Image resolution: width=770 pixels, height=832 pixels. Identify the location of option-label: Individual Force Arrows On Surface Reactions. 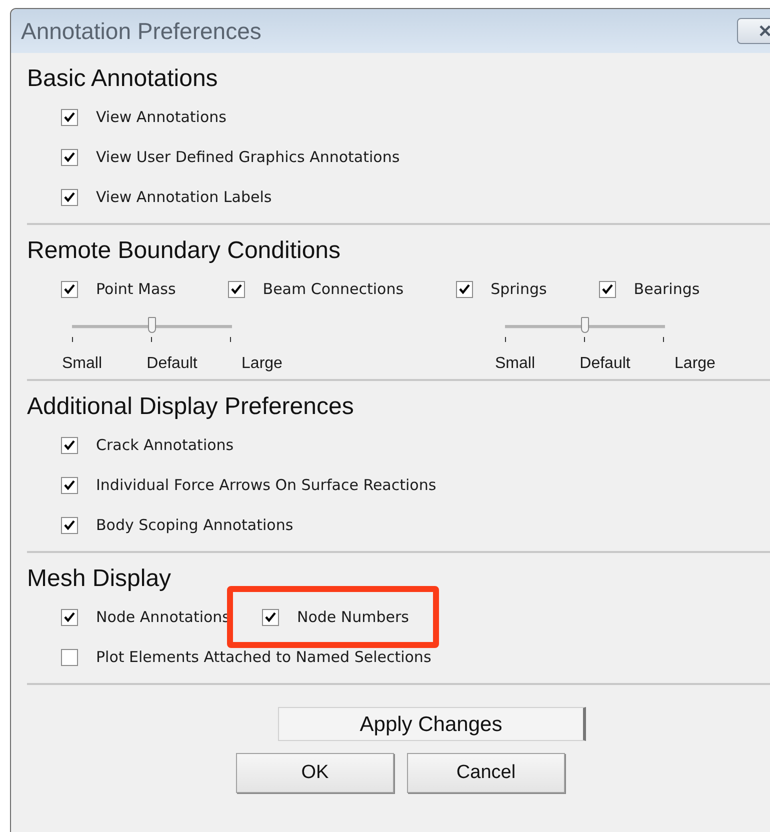
(266, 485).